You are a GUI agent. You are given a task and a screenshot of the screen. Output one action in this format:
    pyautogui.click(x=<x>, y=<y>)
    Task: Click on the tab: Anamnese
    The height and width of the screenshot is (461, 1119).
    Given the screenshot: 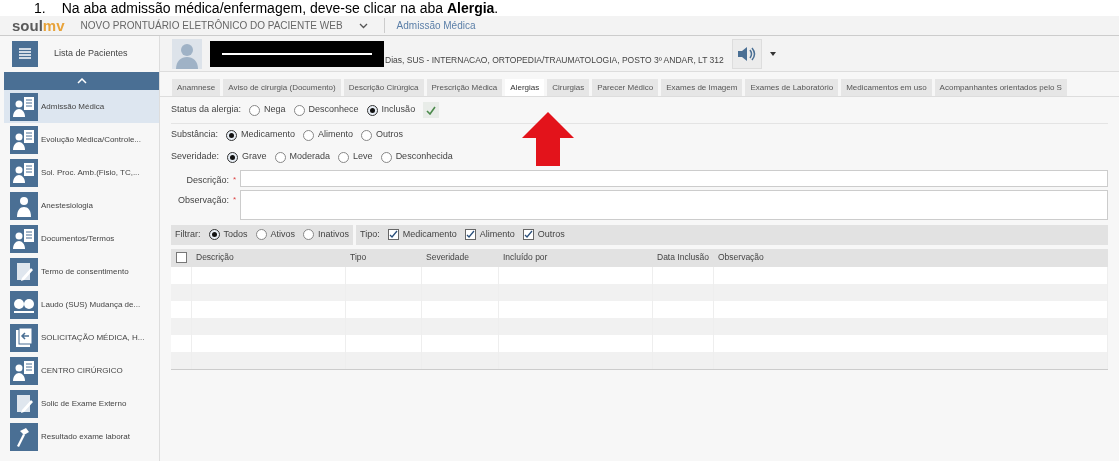 What is the action you would take?
    pyautogui.click(x=196, y=87)
    